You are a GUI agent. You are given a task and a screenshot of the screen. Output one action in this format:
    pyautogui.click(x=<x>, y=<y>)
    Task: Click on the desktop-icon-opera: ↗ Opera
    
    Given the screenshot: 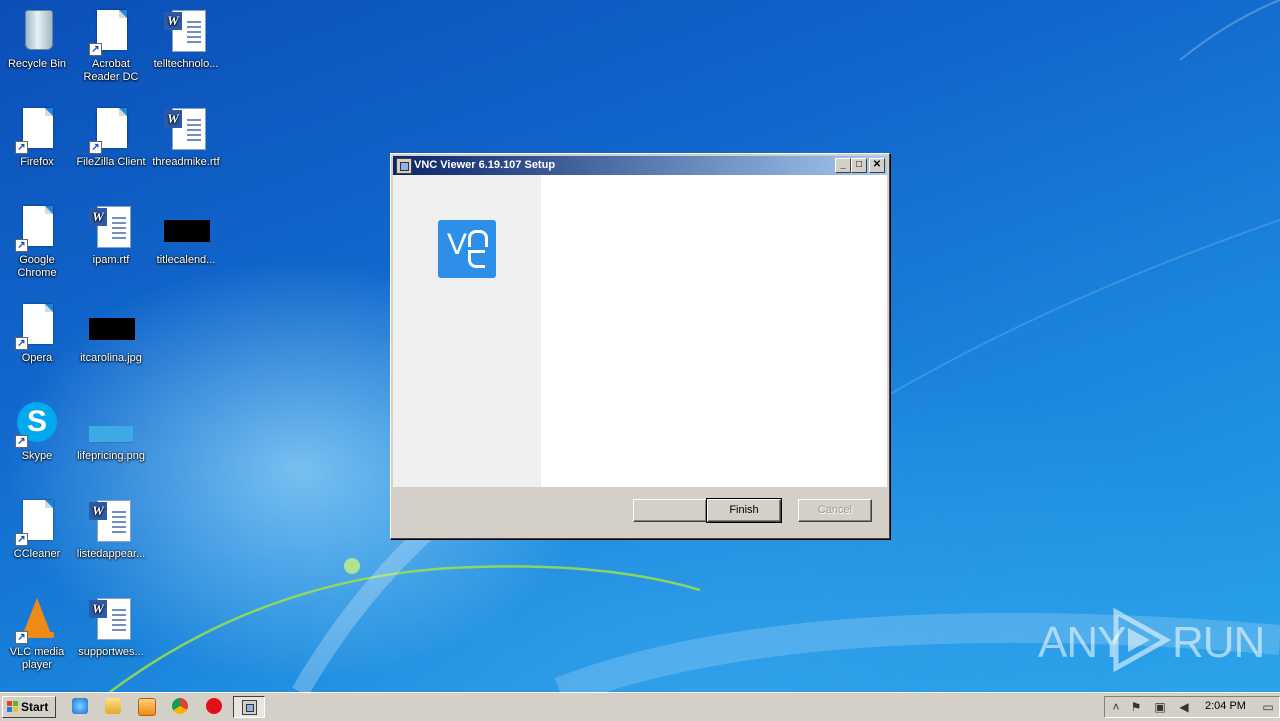 What is the action you would take?
    pyautogui.click(x=37, y=342)
    